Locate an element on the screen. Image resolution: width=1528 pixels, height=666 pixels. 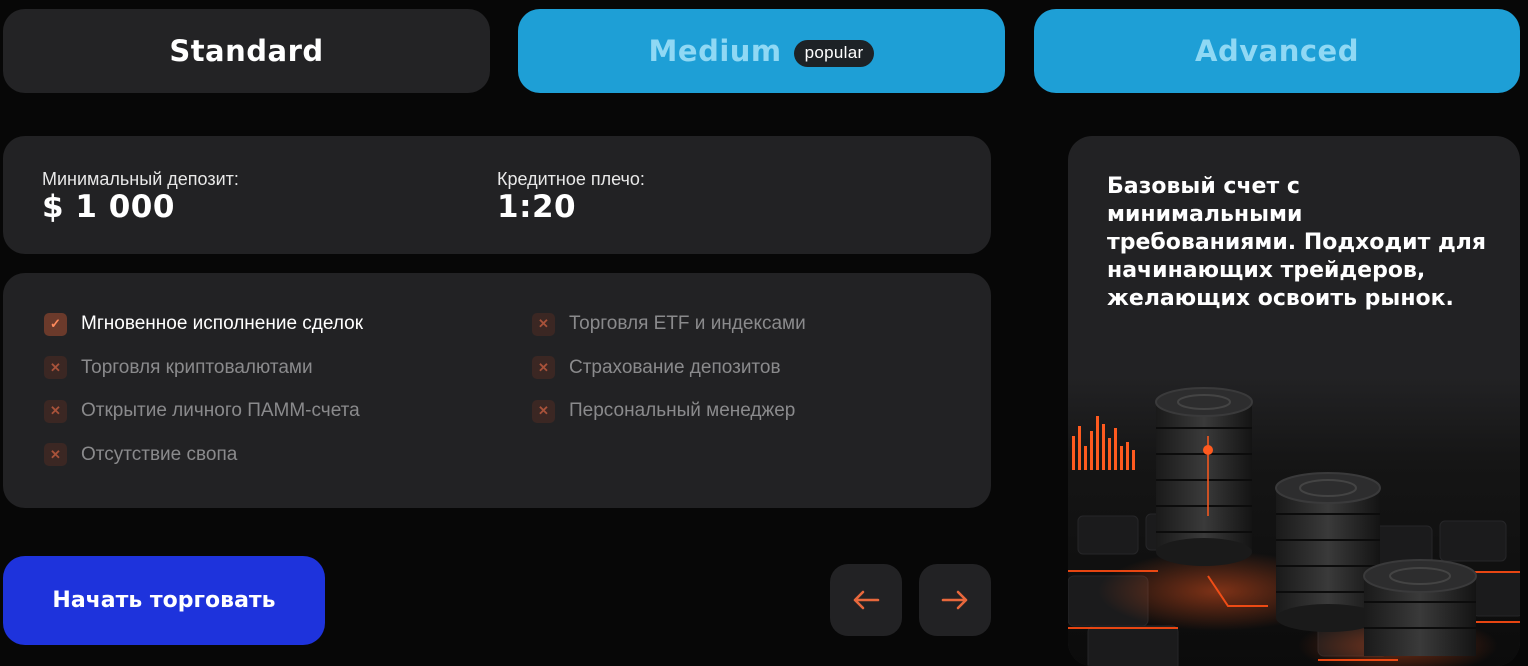
feature-item: ✕ Торговля криптовалютами is located at coordinates (203, 368).